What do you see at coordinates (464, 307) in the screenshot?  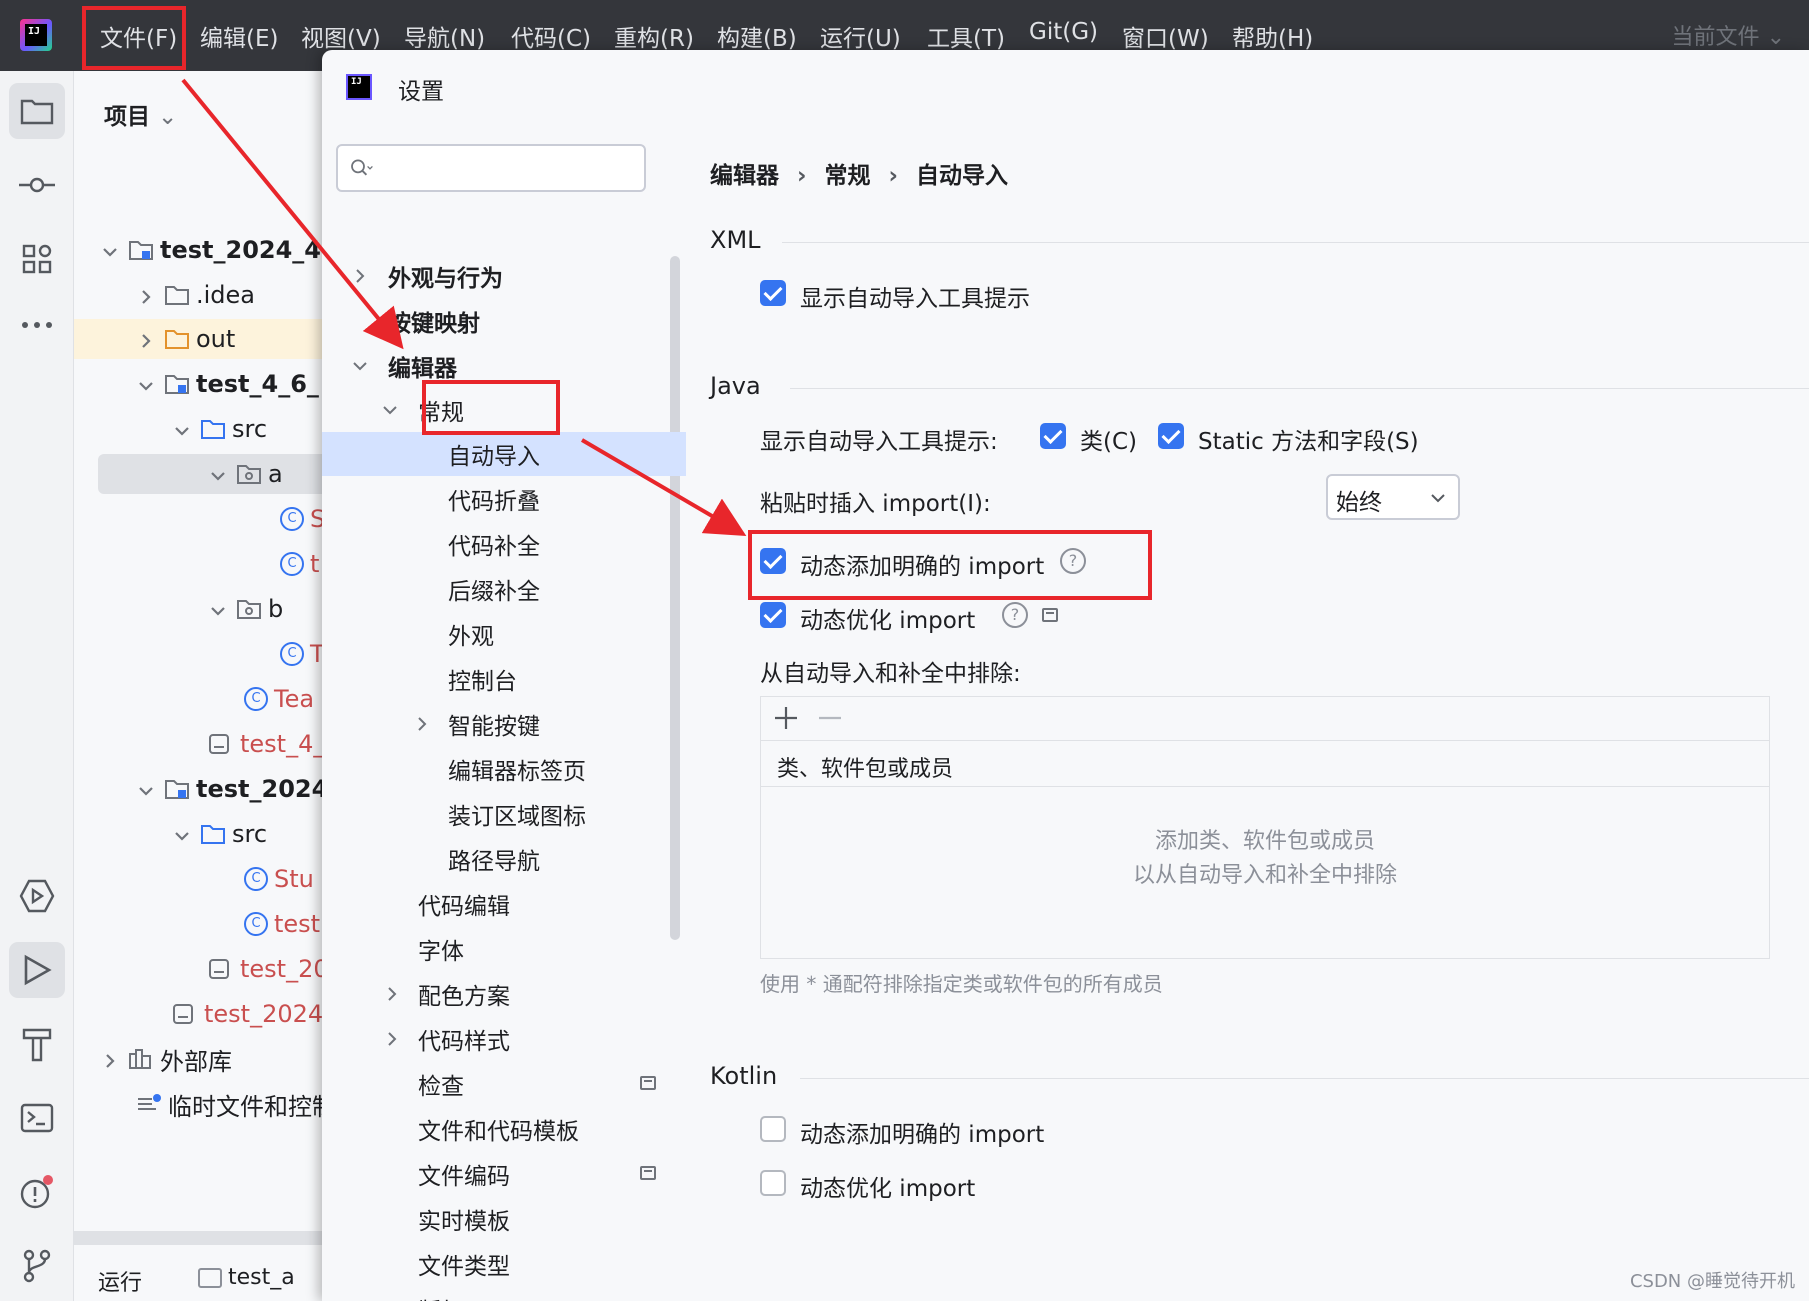 I see `annotation-arrows` at bounding box center [464, 307].